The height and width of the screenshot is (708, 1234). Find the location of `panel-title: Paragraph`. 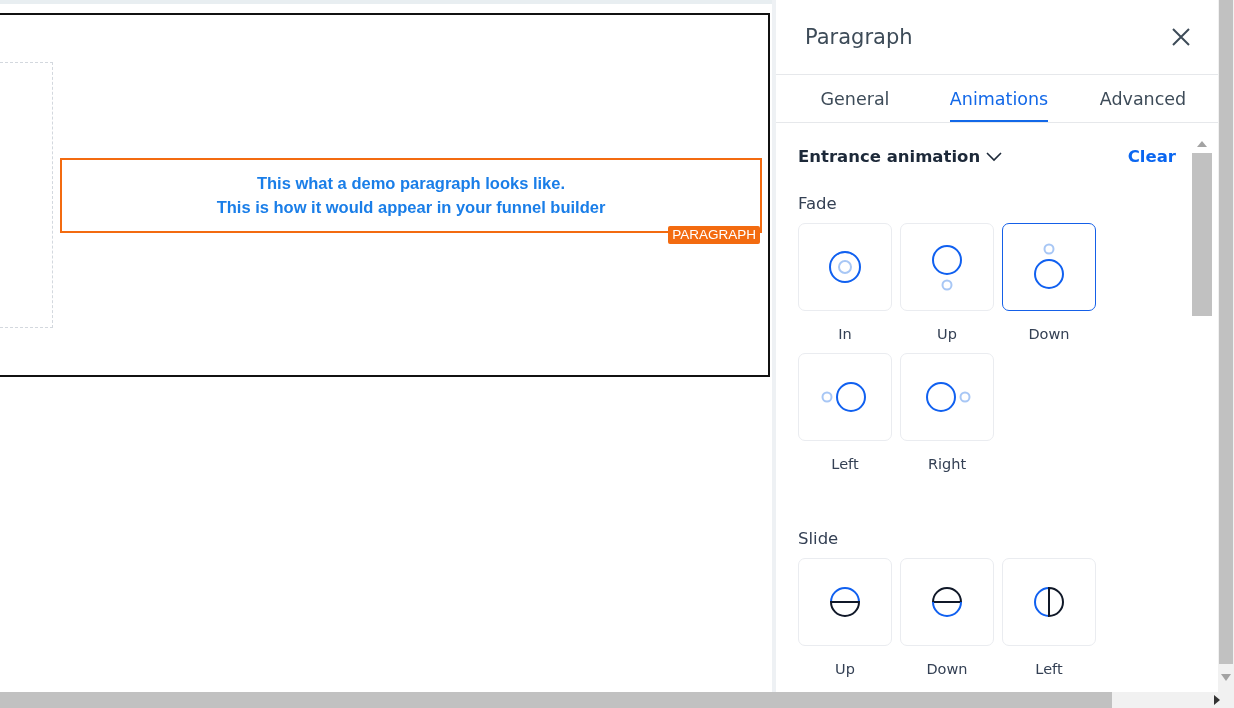

panel-title: Paragraph is located at coordinates (859, 37).